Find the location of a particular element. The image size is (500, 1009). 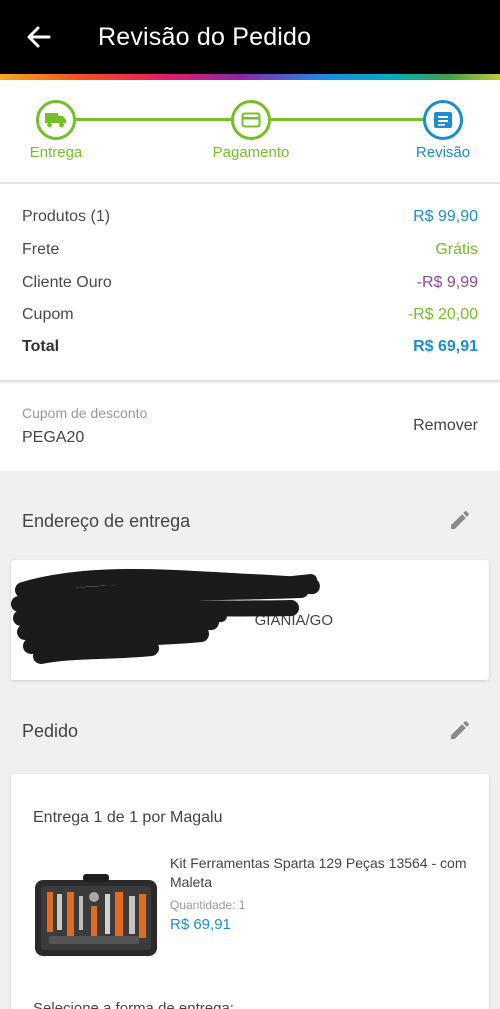

list-icon is located at coordinates (443, 120).